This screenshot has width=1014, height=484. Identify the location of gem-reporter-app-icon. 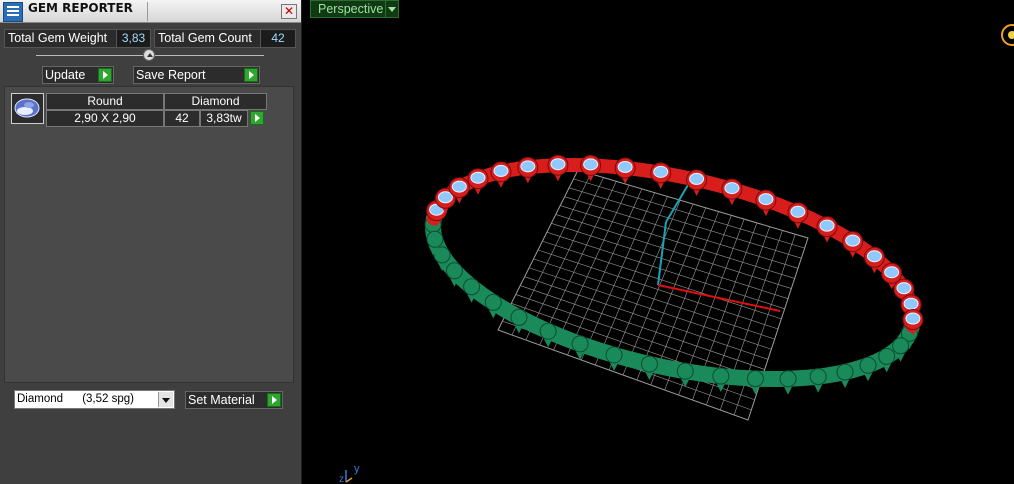
(13, 12).